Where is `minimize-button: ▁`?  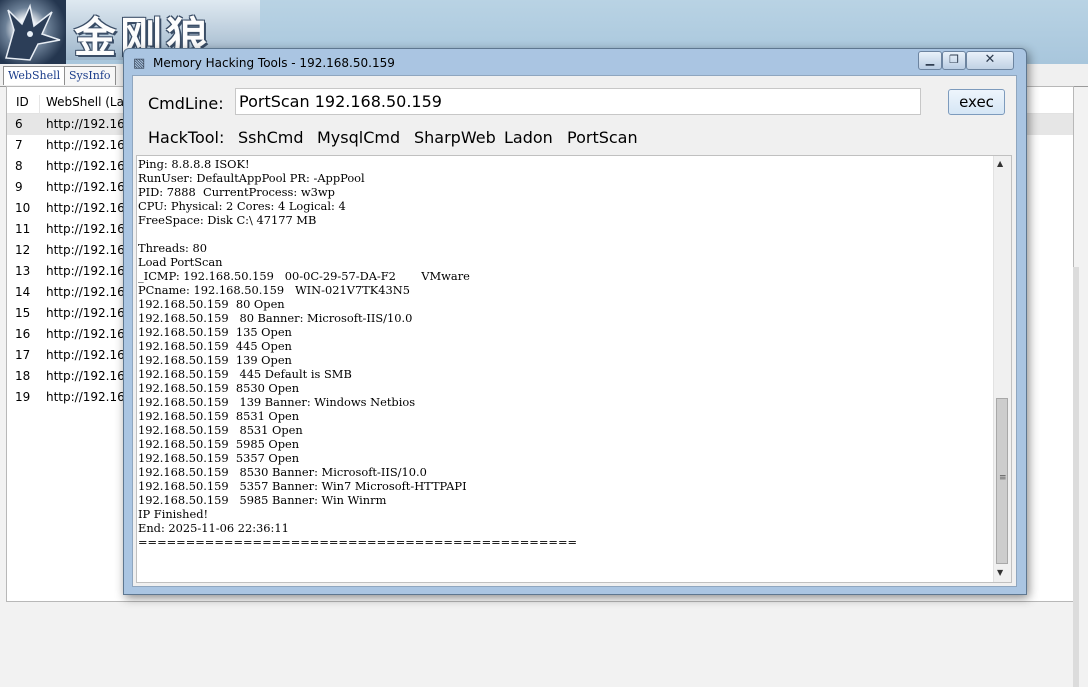
minimize-button: ▁ is located at coordinates (930, 60).